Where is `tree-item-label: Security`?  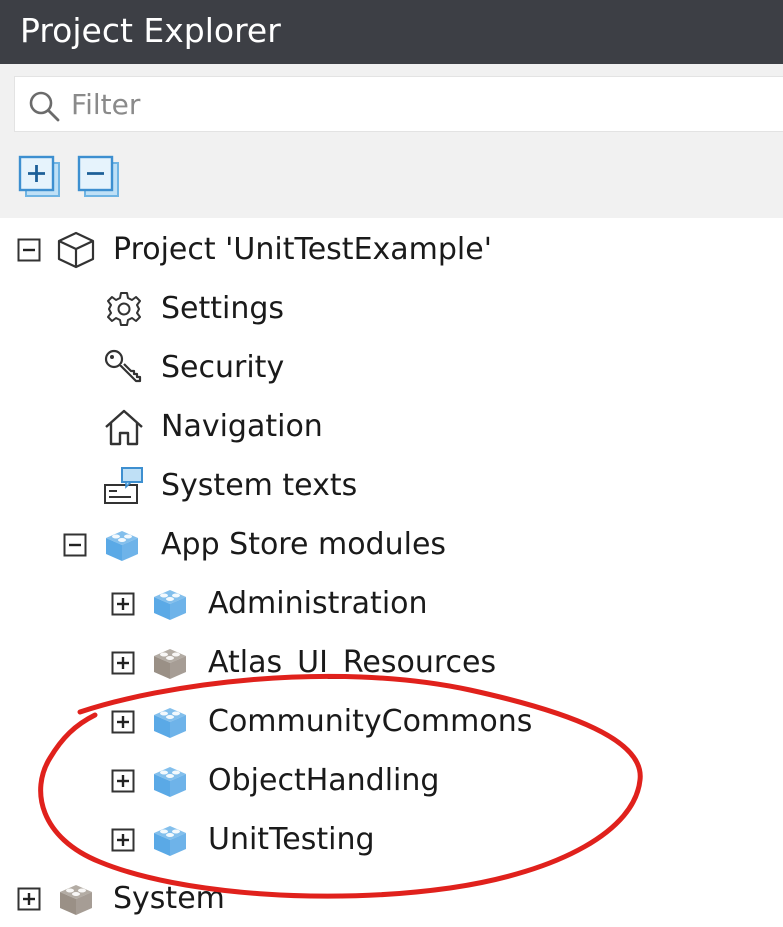 tree-item-label: Security is located at coordinates (223, 367).